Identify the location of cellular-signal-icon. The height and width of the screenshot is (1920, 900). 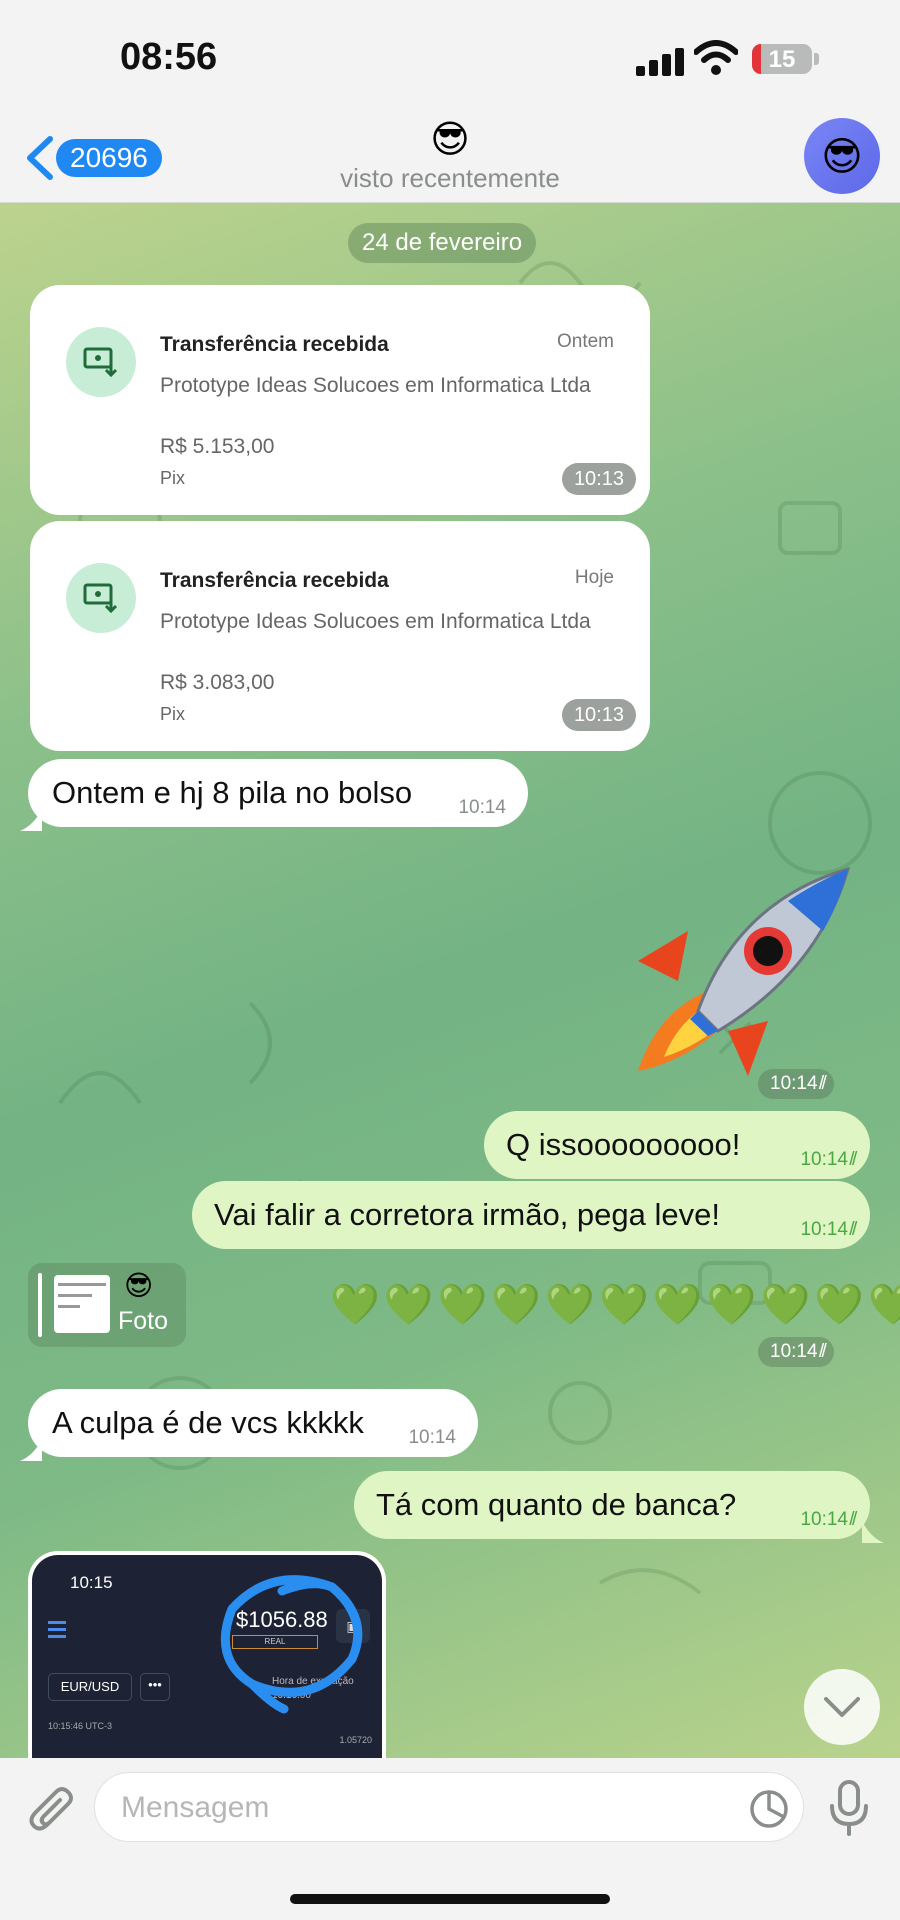
(660, 62).